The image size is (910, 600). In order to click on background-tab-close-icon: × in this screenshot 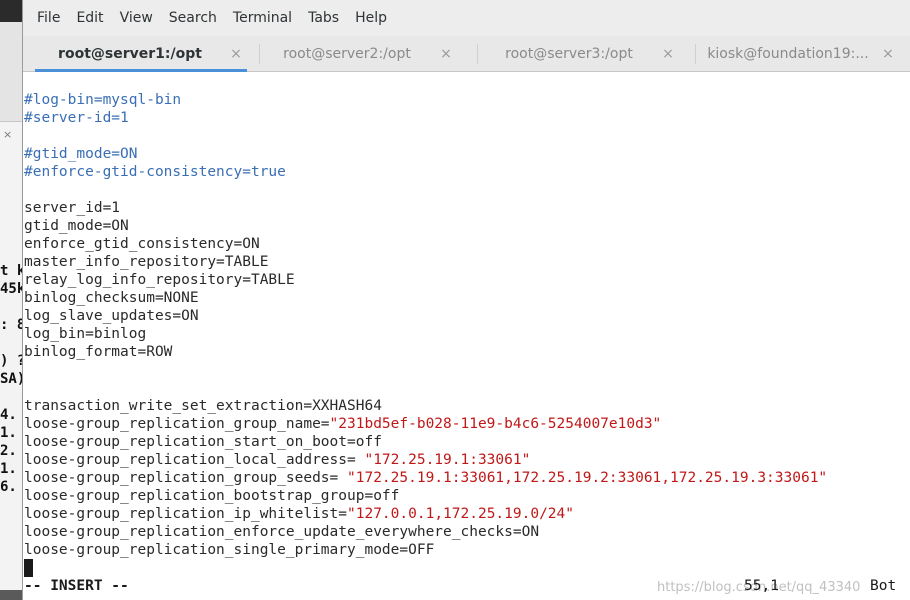, I will do `click(7, 134)`.